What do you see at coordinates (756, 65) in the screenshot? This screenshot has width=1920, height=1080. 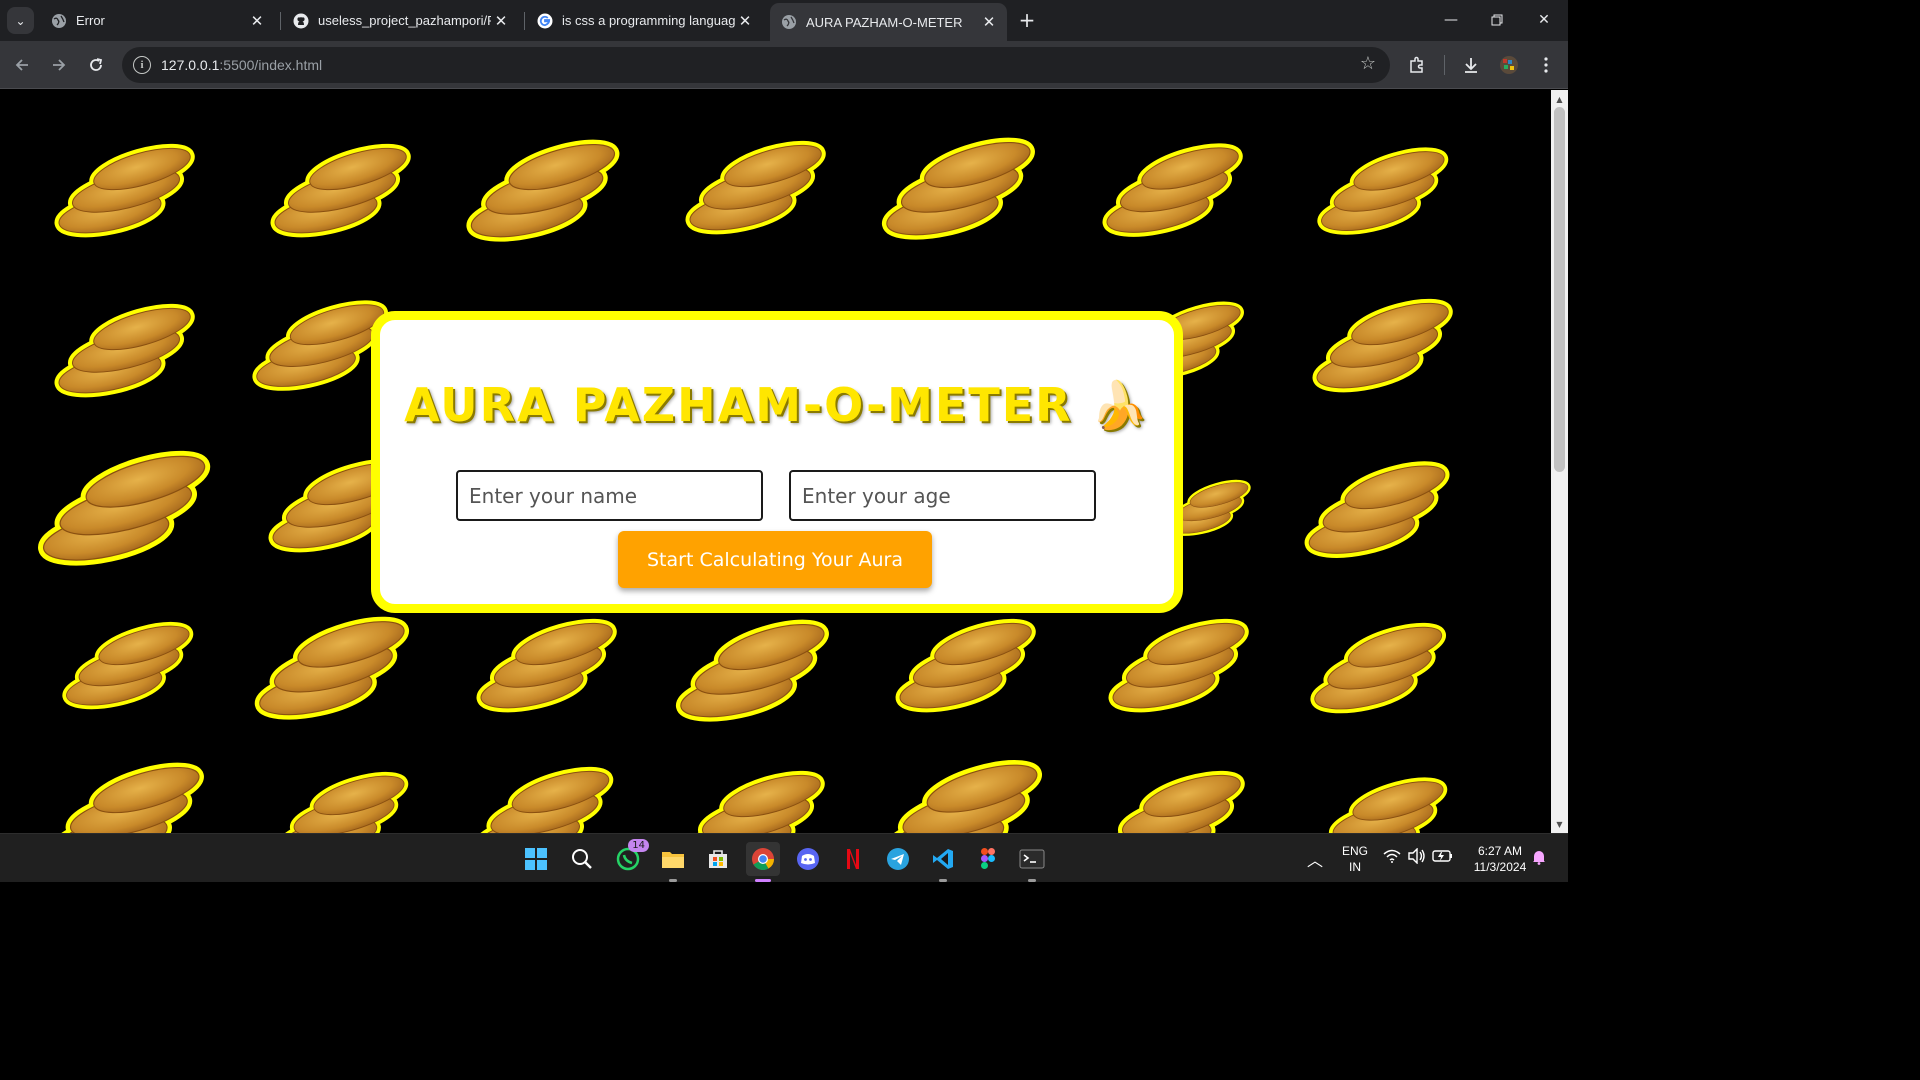 I see `address-bar: i 127.0.0.1:5500/index.html ☆` at bounding box center [756, 65].